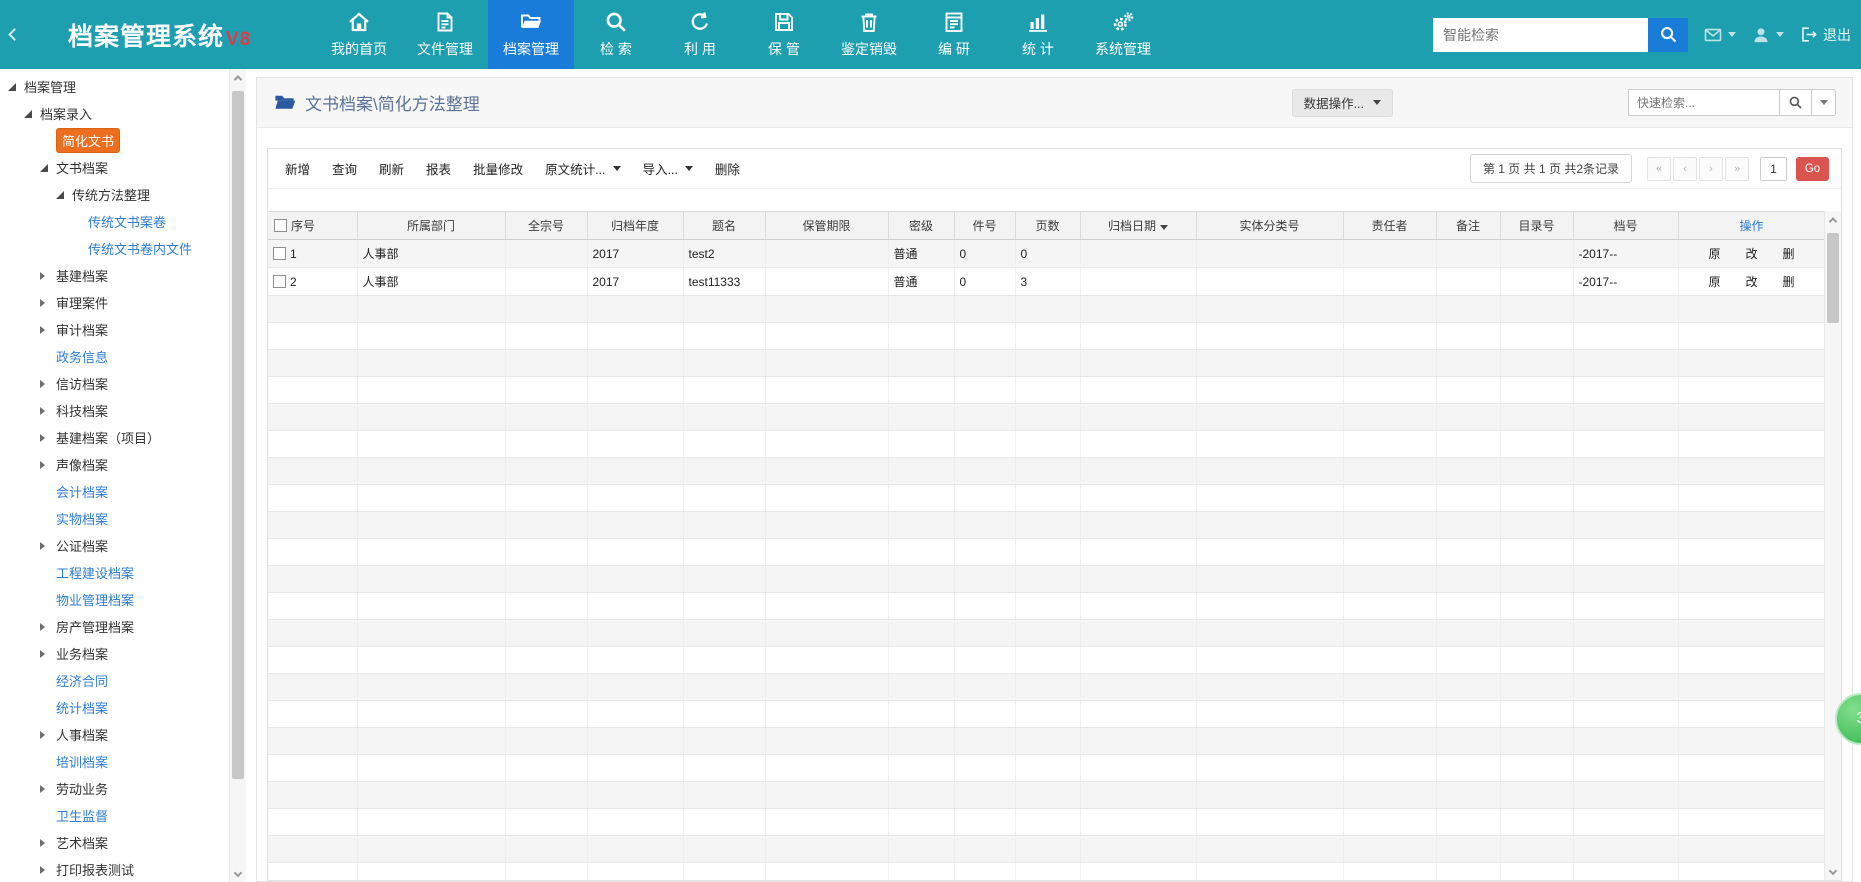 Image resolution: width=1861 pixels, height=882 pixels. Describe the element at coordinates (391, 168) in the screenshot. I see `refresh-button: 刷新` at that location.